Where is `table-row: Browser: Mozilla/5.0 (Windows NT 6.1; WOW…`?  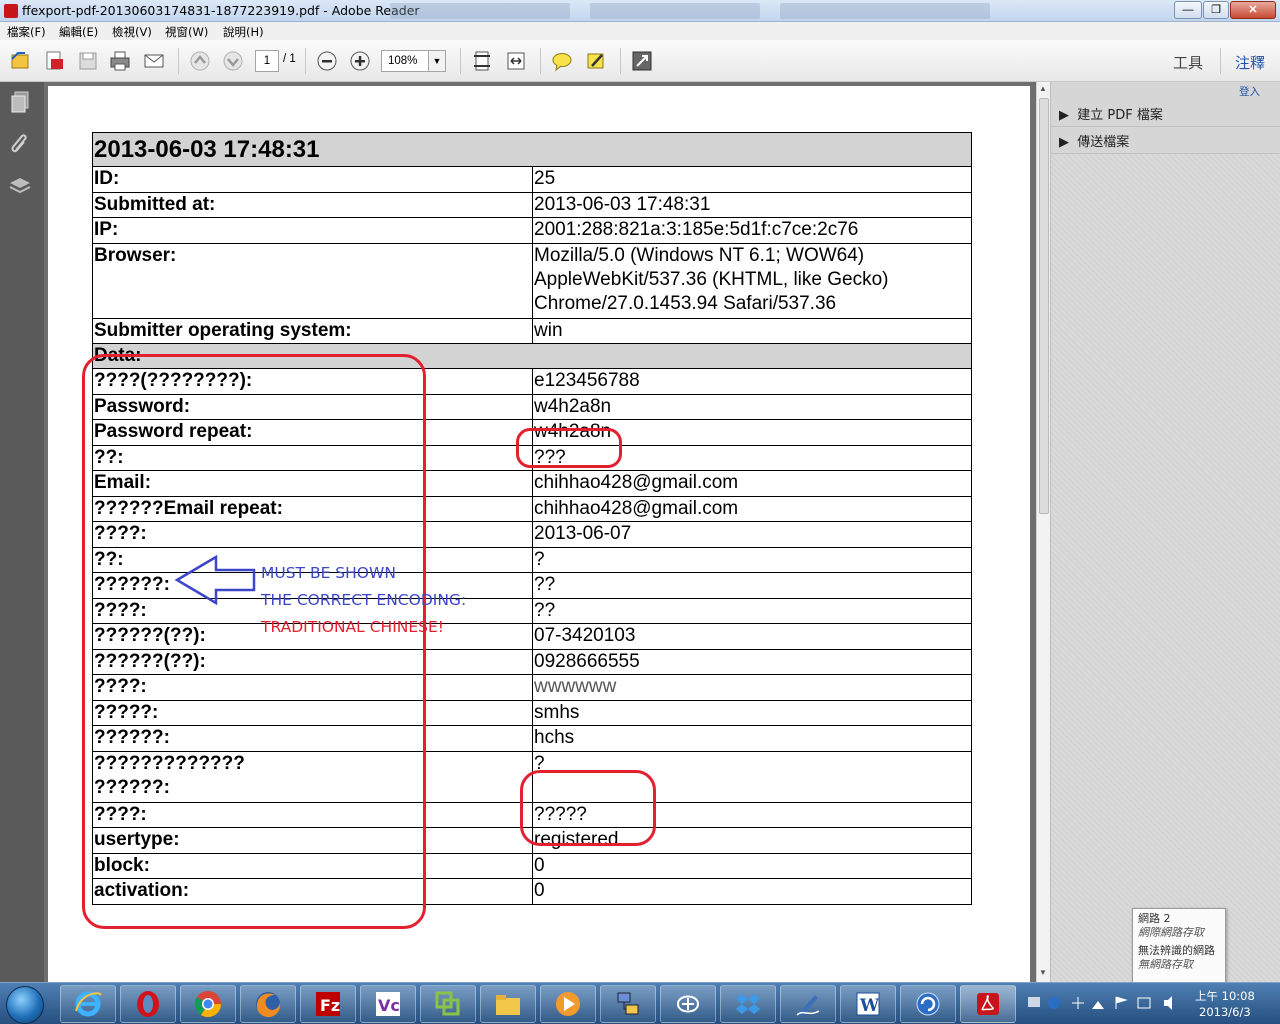 table-row: Browser: Mozilla/5.0 (Windows NT 6.1; WOW… is located at coordinates (532, 280).